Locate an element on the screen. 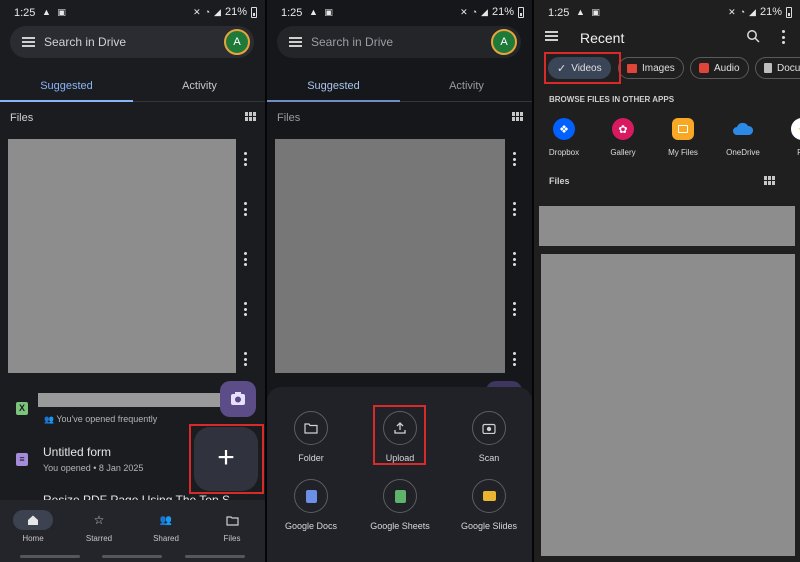  option-folder: Folder is located at coordinates (311, 437).